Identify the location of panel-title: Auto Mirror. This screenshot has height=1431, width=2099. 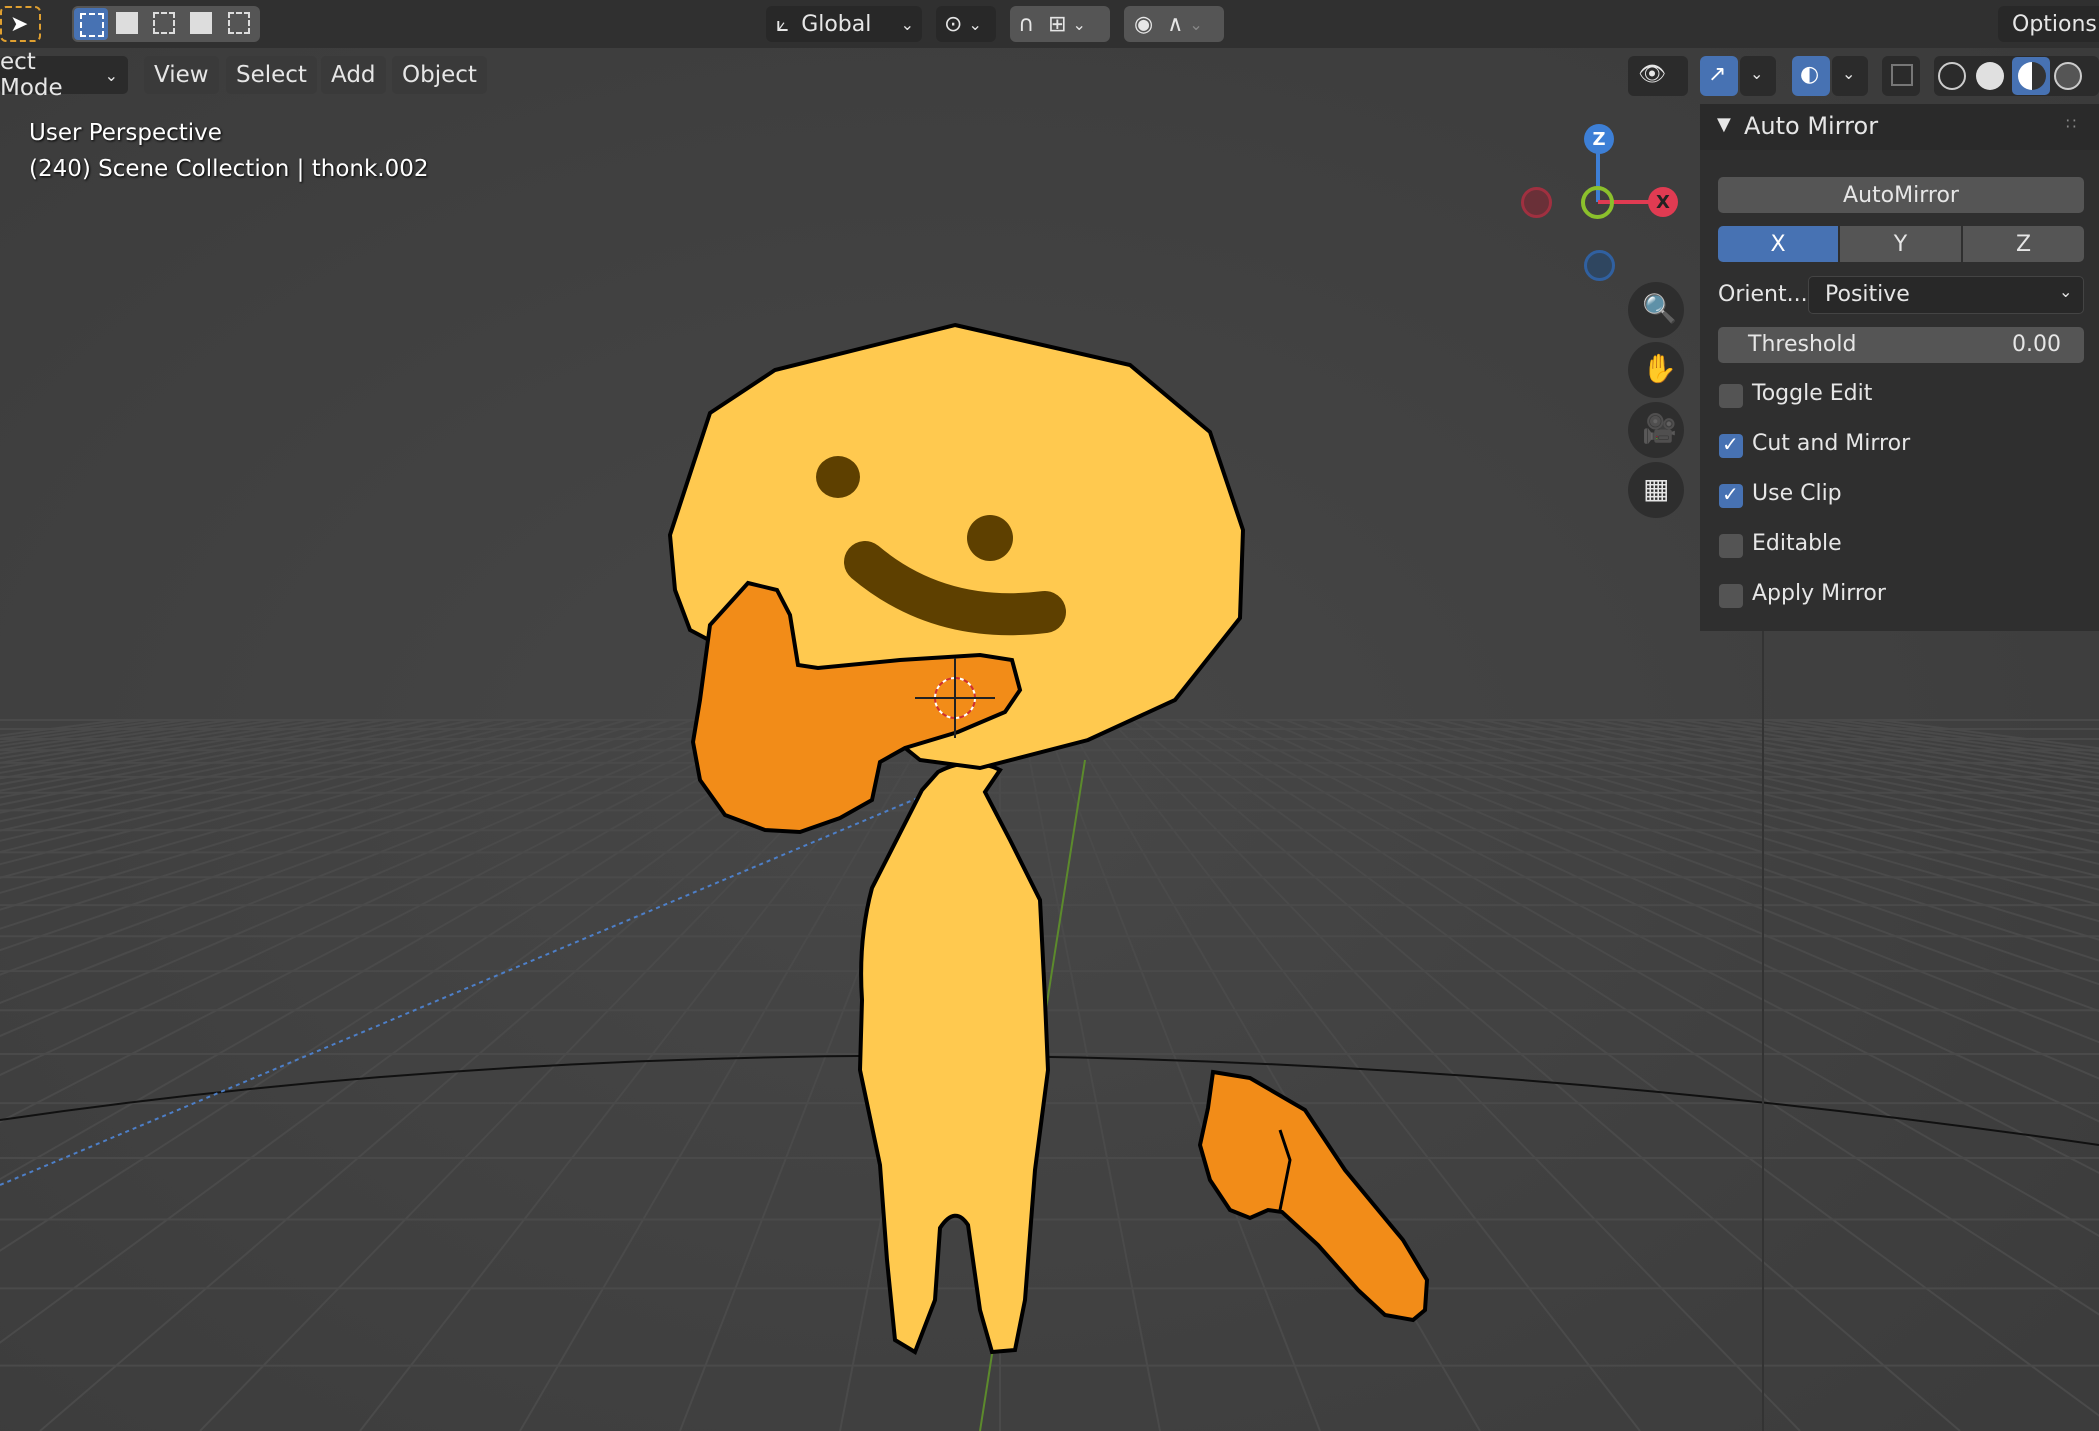
(1811, 126).